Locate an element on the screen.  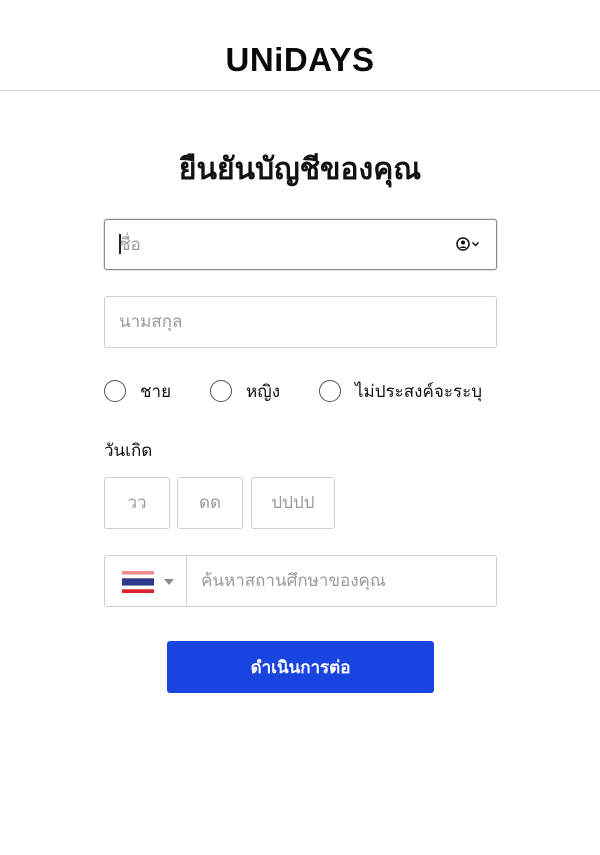
page-header: UNiDAYS is located at coordinates (300, 45).